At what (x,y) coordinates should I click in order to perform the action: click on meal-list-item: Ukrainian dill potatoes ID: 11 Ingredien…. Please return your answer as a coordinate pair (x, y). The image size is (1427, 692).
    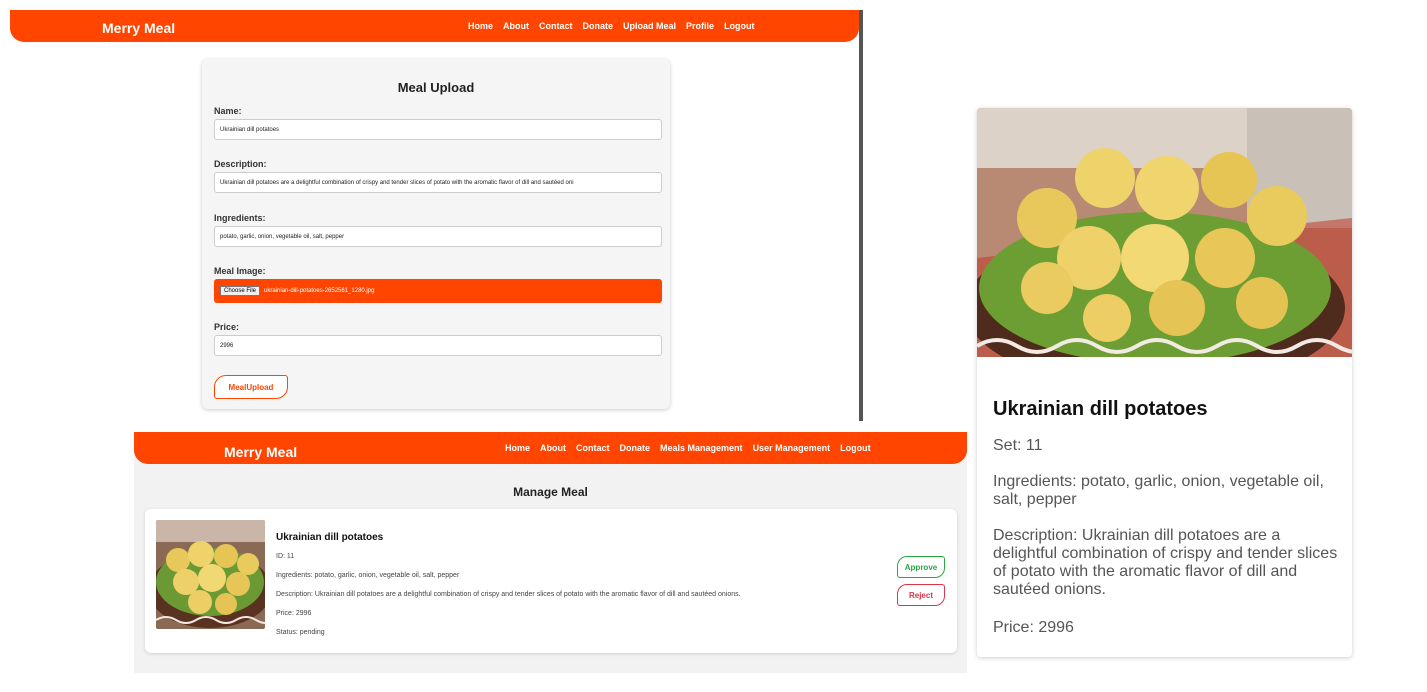
    Looking at the image, I should click on (551, 581).